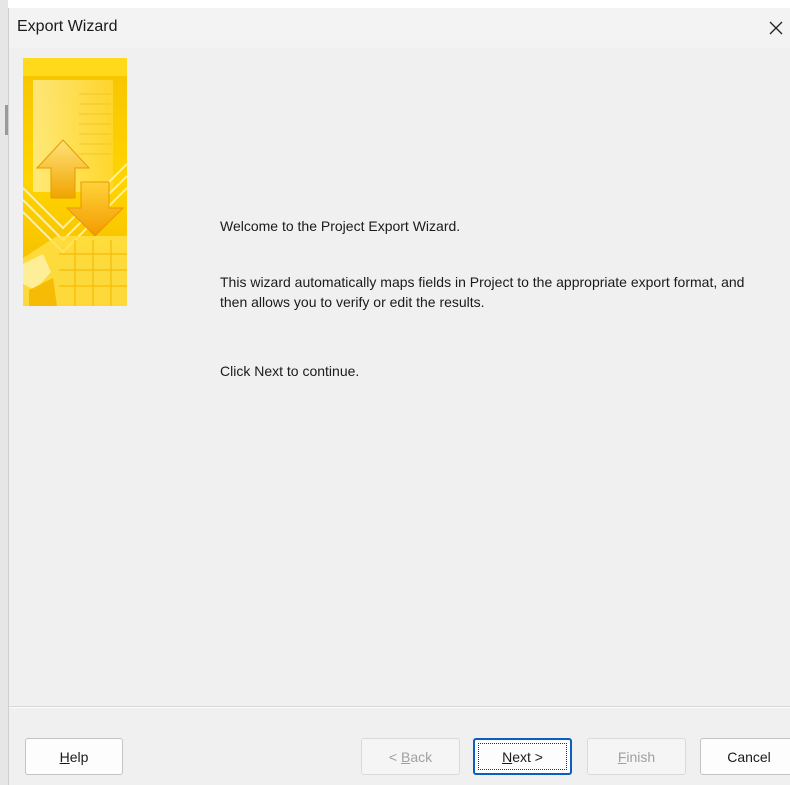 Image resolution: width=790 pixels, height=785 pixels. I want to click on finish-button-label: Finish, so click(636, 756).